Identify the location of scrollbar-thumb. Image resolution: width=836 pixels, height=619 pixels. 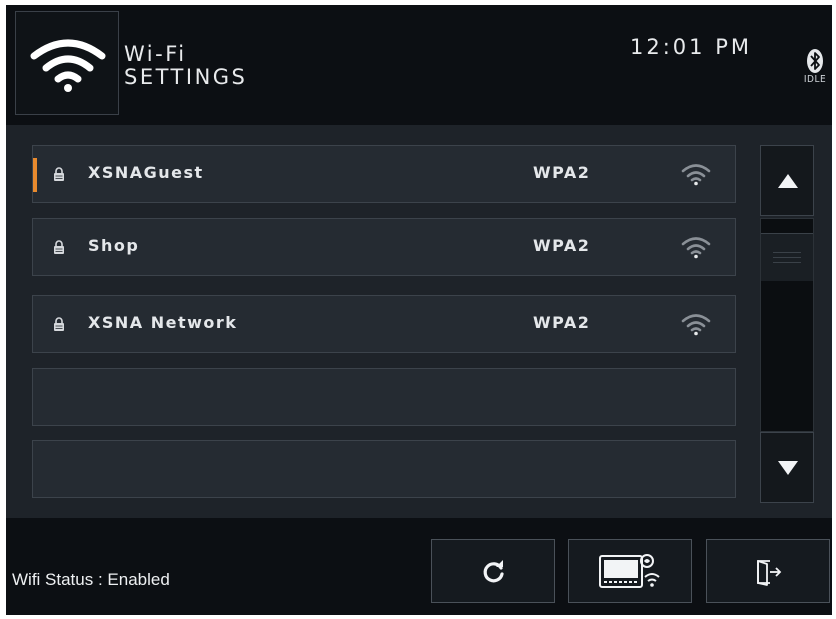
(787, 257).